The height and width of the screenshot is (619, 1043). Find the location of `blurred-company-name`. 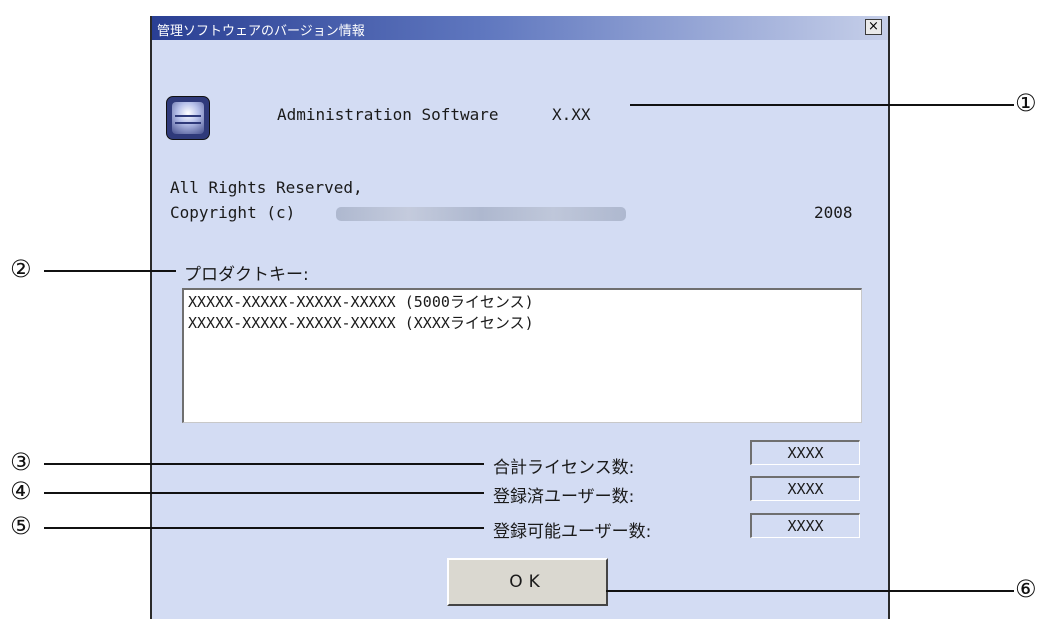

blurred-company-name is located at coordinates (481, 214).